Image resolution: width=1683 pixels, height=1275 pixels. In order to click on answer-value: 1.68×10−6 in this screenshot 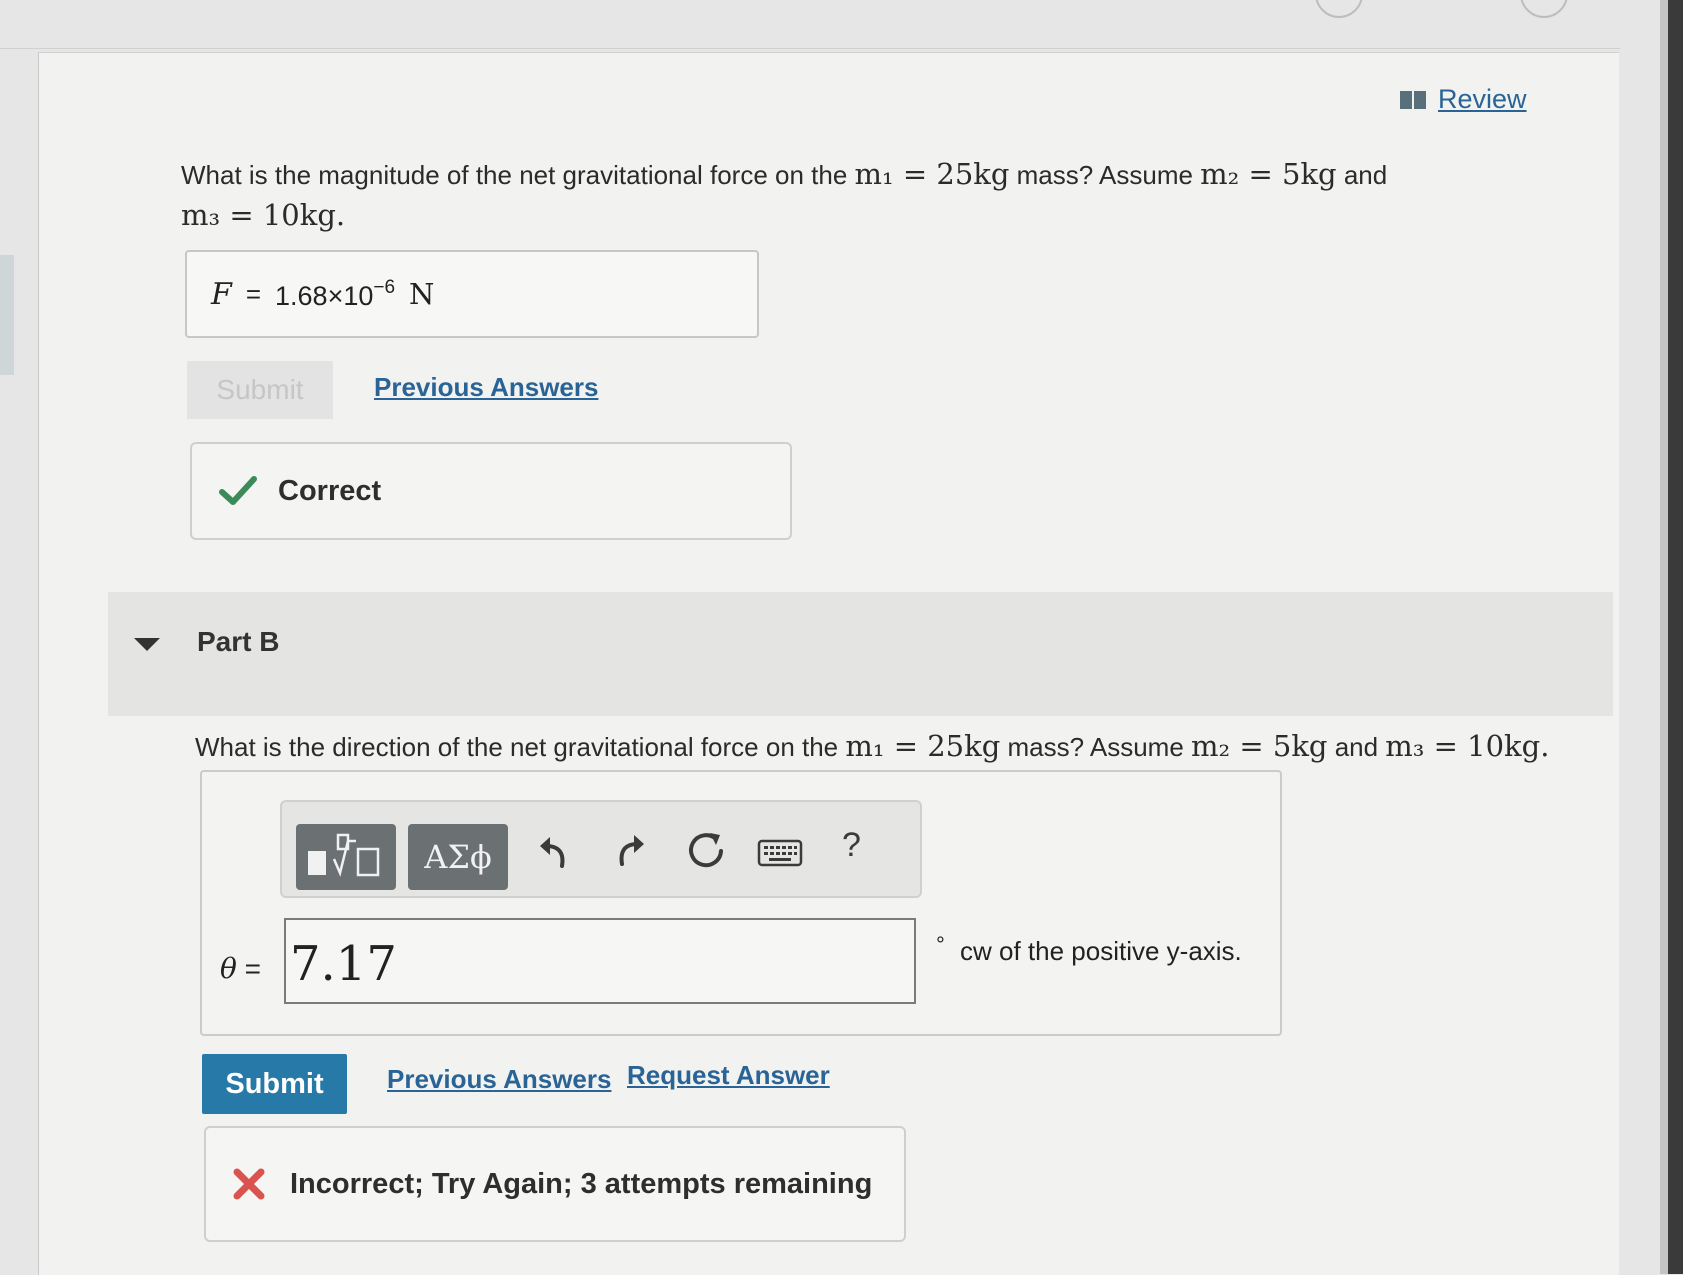, I will do `click(335, 294)`.